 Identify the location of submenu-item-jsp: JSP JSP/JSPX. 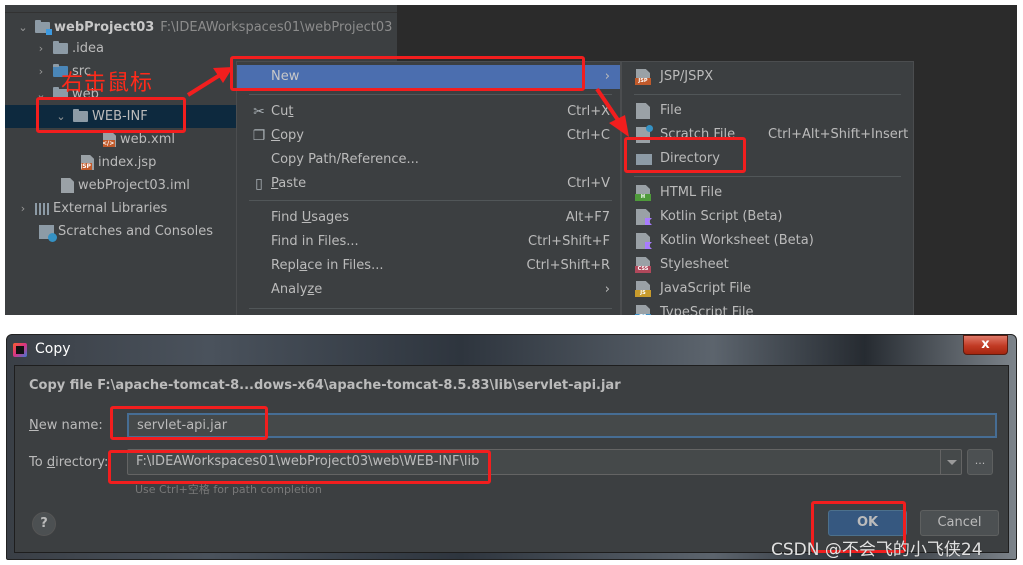
(767, 77).